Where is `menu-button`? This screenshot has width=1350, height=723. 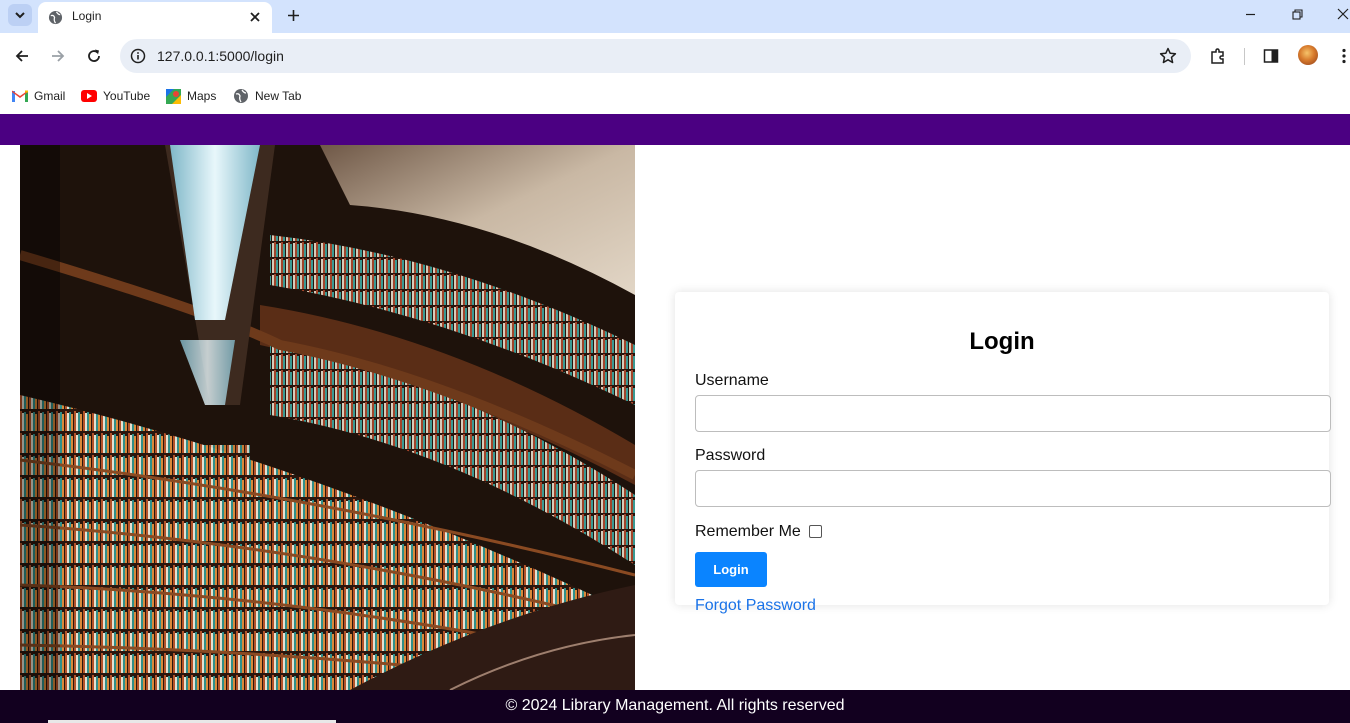 menu-button is located at coordinates (1341, 56).